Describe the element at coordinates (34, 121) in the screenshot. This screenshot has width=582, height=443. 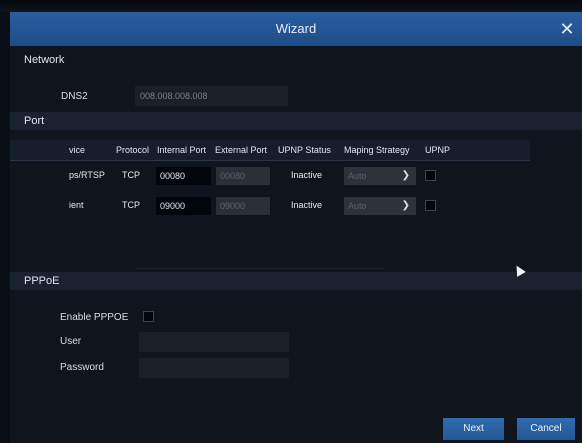
I see `port-section-label: Port` at that location.